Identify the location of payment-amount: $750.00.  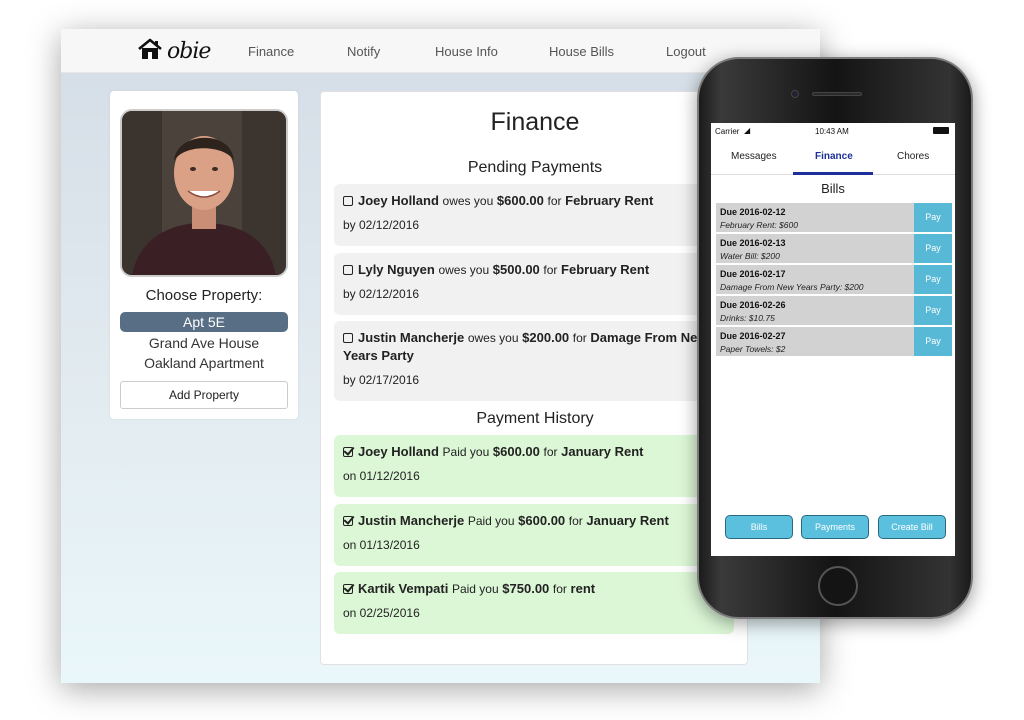
(526, 588).